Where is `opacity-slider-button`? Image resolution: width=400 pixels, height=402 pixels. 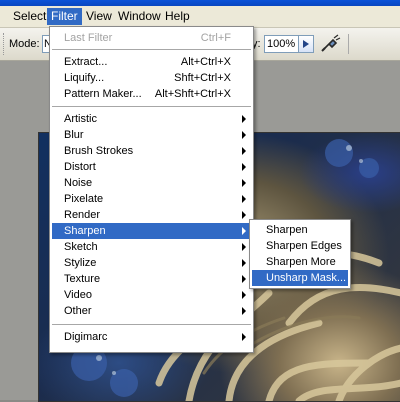
opacity-slider-button is located at coordinates (306, 44).